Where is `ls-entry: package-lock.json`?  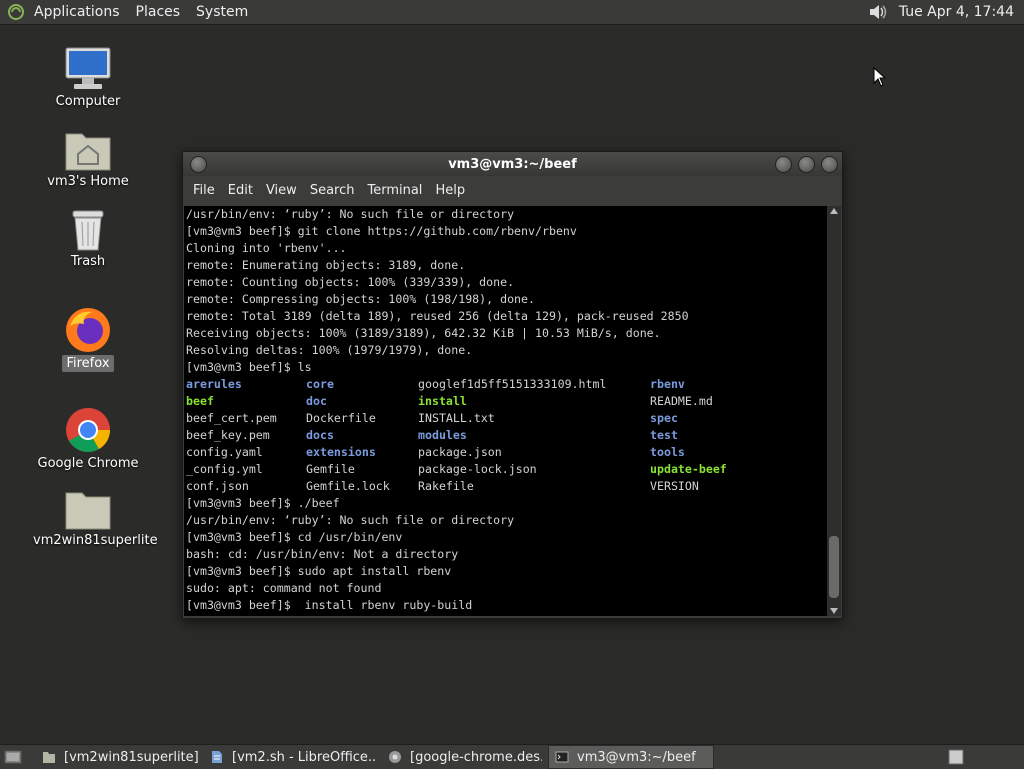 ls-entry: package-lock.json is located at coordinates (477, 469).